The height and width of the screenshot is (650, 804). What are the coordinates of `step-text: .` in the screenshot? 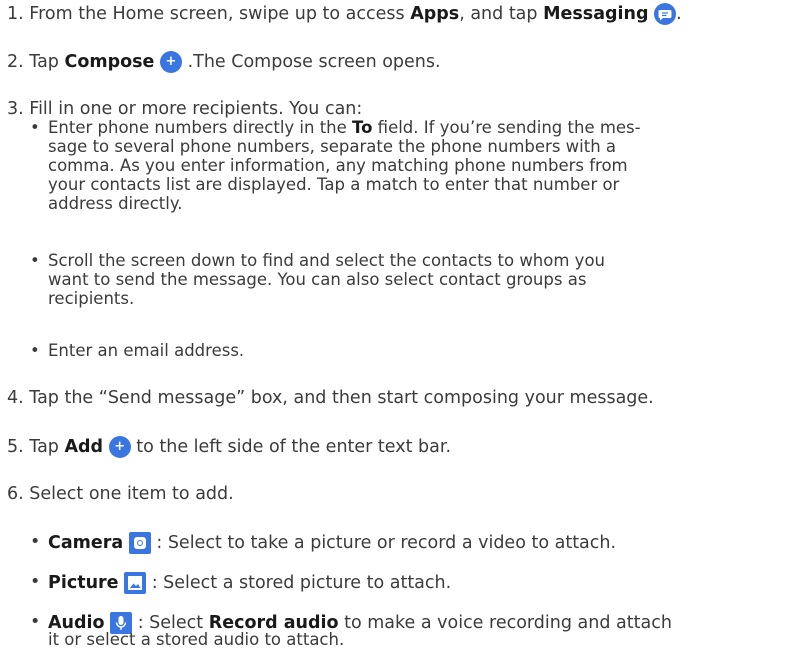 It's located at (679, 14).